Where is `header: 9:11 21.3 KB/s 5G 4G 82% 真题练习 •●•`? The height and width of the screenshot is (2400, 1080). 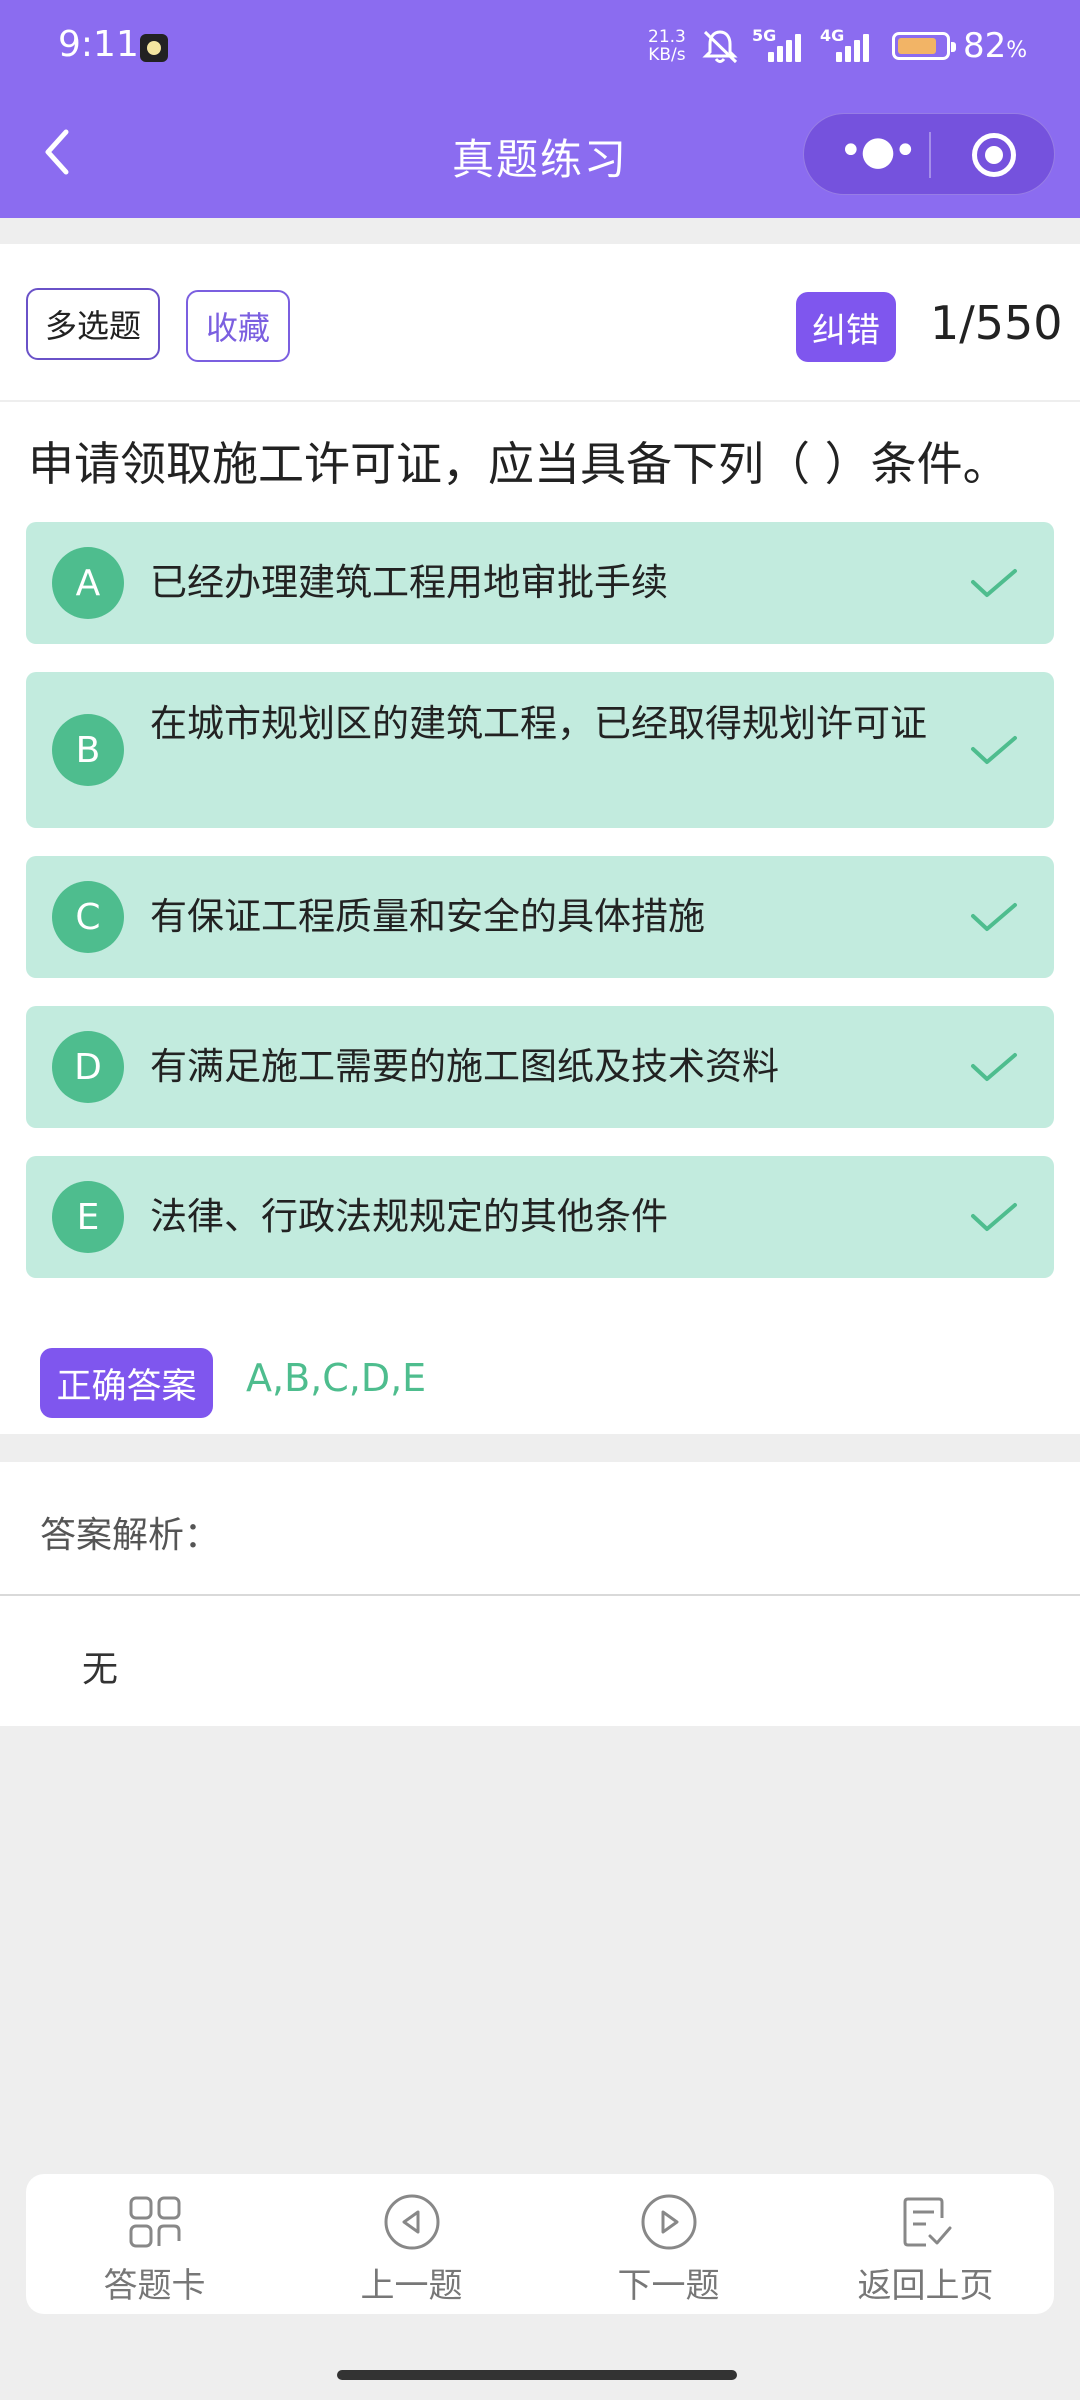 header: 9:11 21.3 KB/s 5G 4G 82% 真题练习 •●• is located at coordinates (540, 109).